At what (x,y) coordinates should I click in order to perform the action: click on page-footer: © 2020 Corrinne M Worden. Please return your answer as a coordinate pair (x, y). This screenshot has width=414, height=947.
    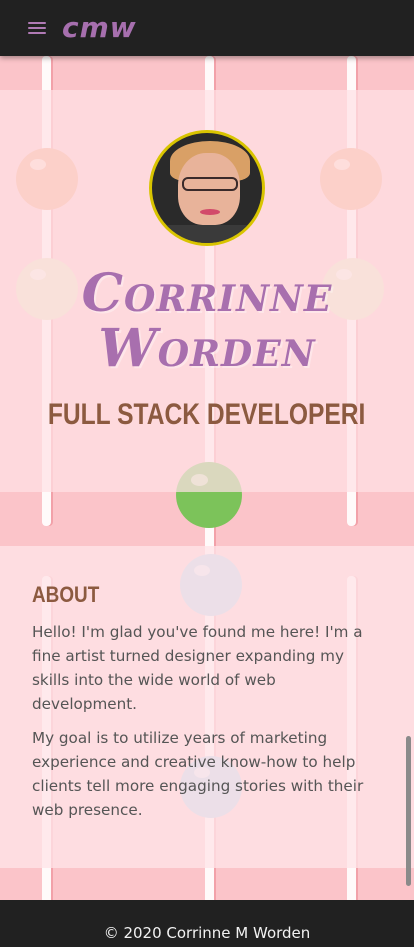
    Looking at the image, I should click on (207, 923).